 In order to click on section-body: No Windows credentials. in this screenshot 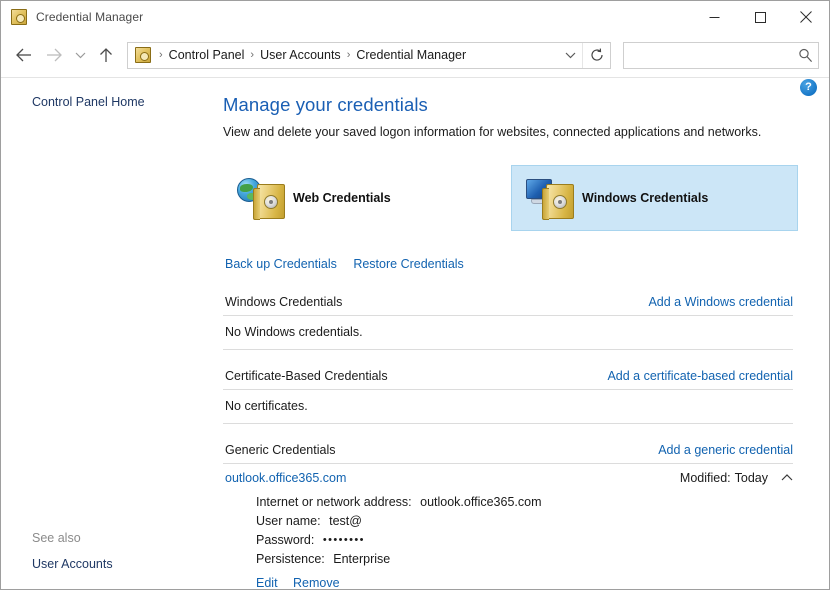, I will do `click(508, 333)`.